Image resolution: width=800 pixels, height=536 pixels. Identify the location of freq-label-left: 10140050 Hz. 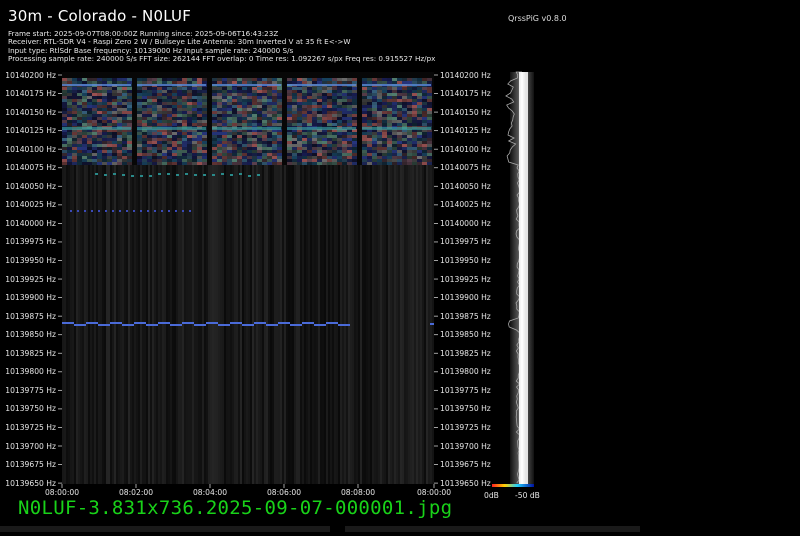
(30, 186).